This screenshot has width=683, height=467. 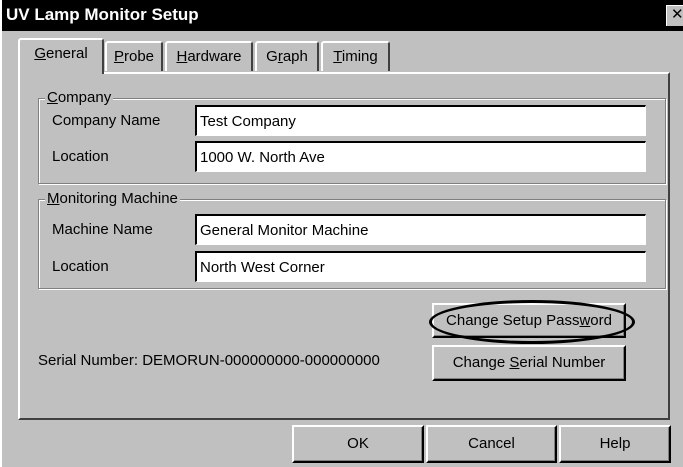 I want to click on tab-general: General, so click(x=61, y=56).